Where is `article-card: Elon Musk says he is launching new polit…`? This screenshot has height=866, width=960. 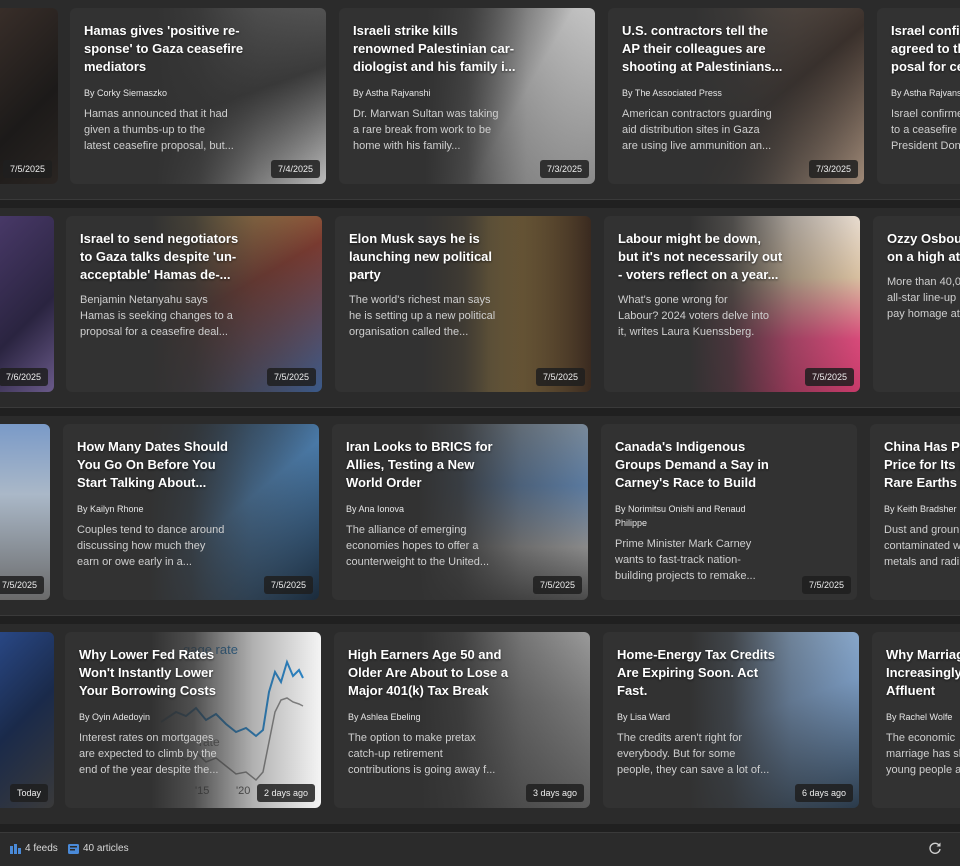
article-card: Elon Musk says he is launching new polit… is located at coordinates (463, 304).